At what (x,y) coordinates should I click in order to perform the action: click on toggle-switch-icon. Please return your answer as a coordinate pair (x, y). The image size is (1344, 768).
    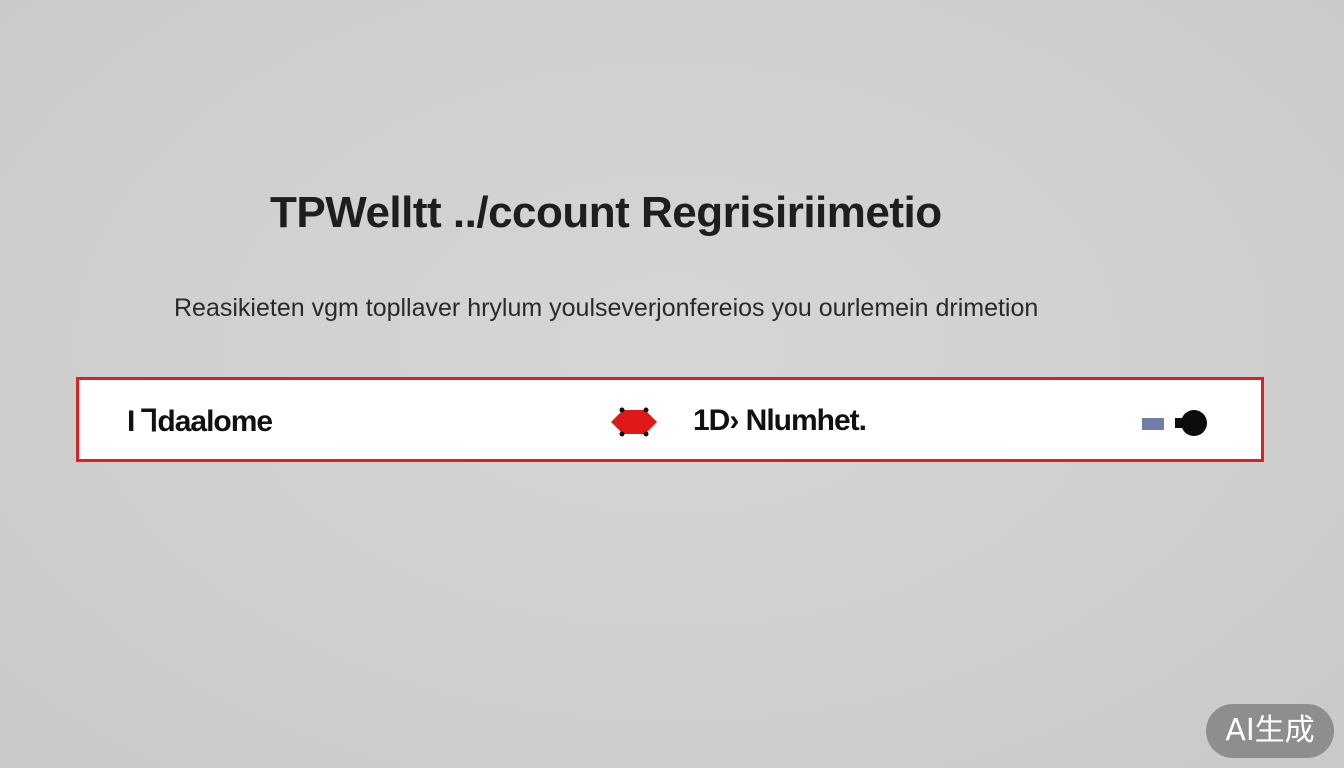
    Looking at the image, I should click on (1179, 422).